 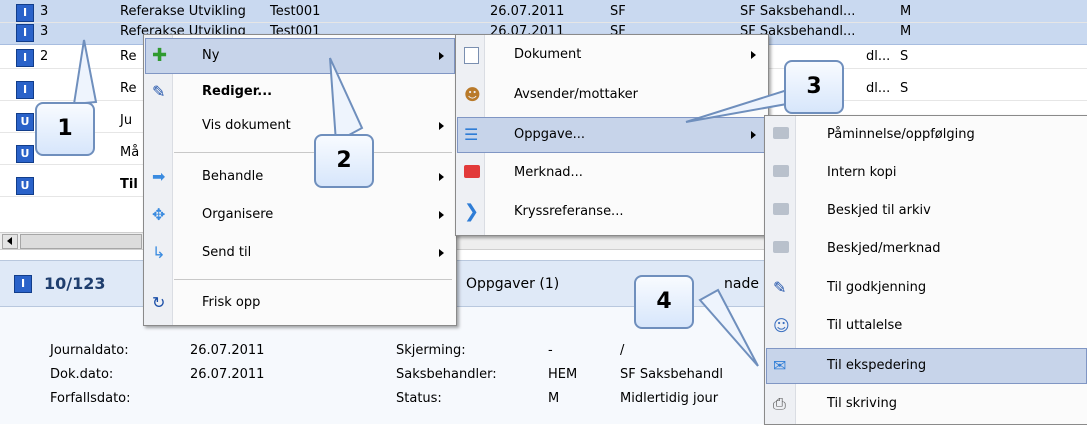 I want to click on callout-2: 2, so click(x=344, y=161).